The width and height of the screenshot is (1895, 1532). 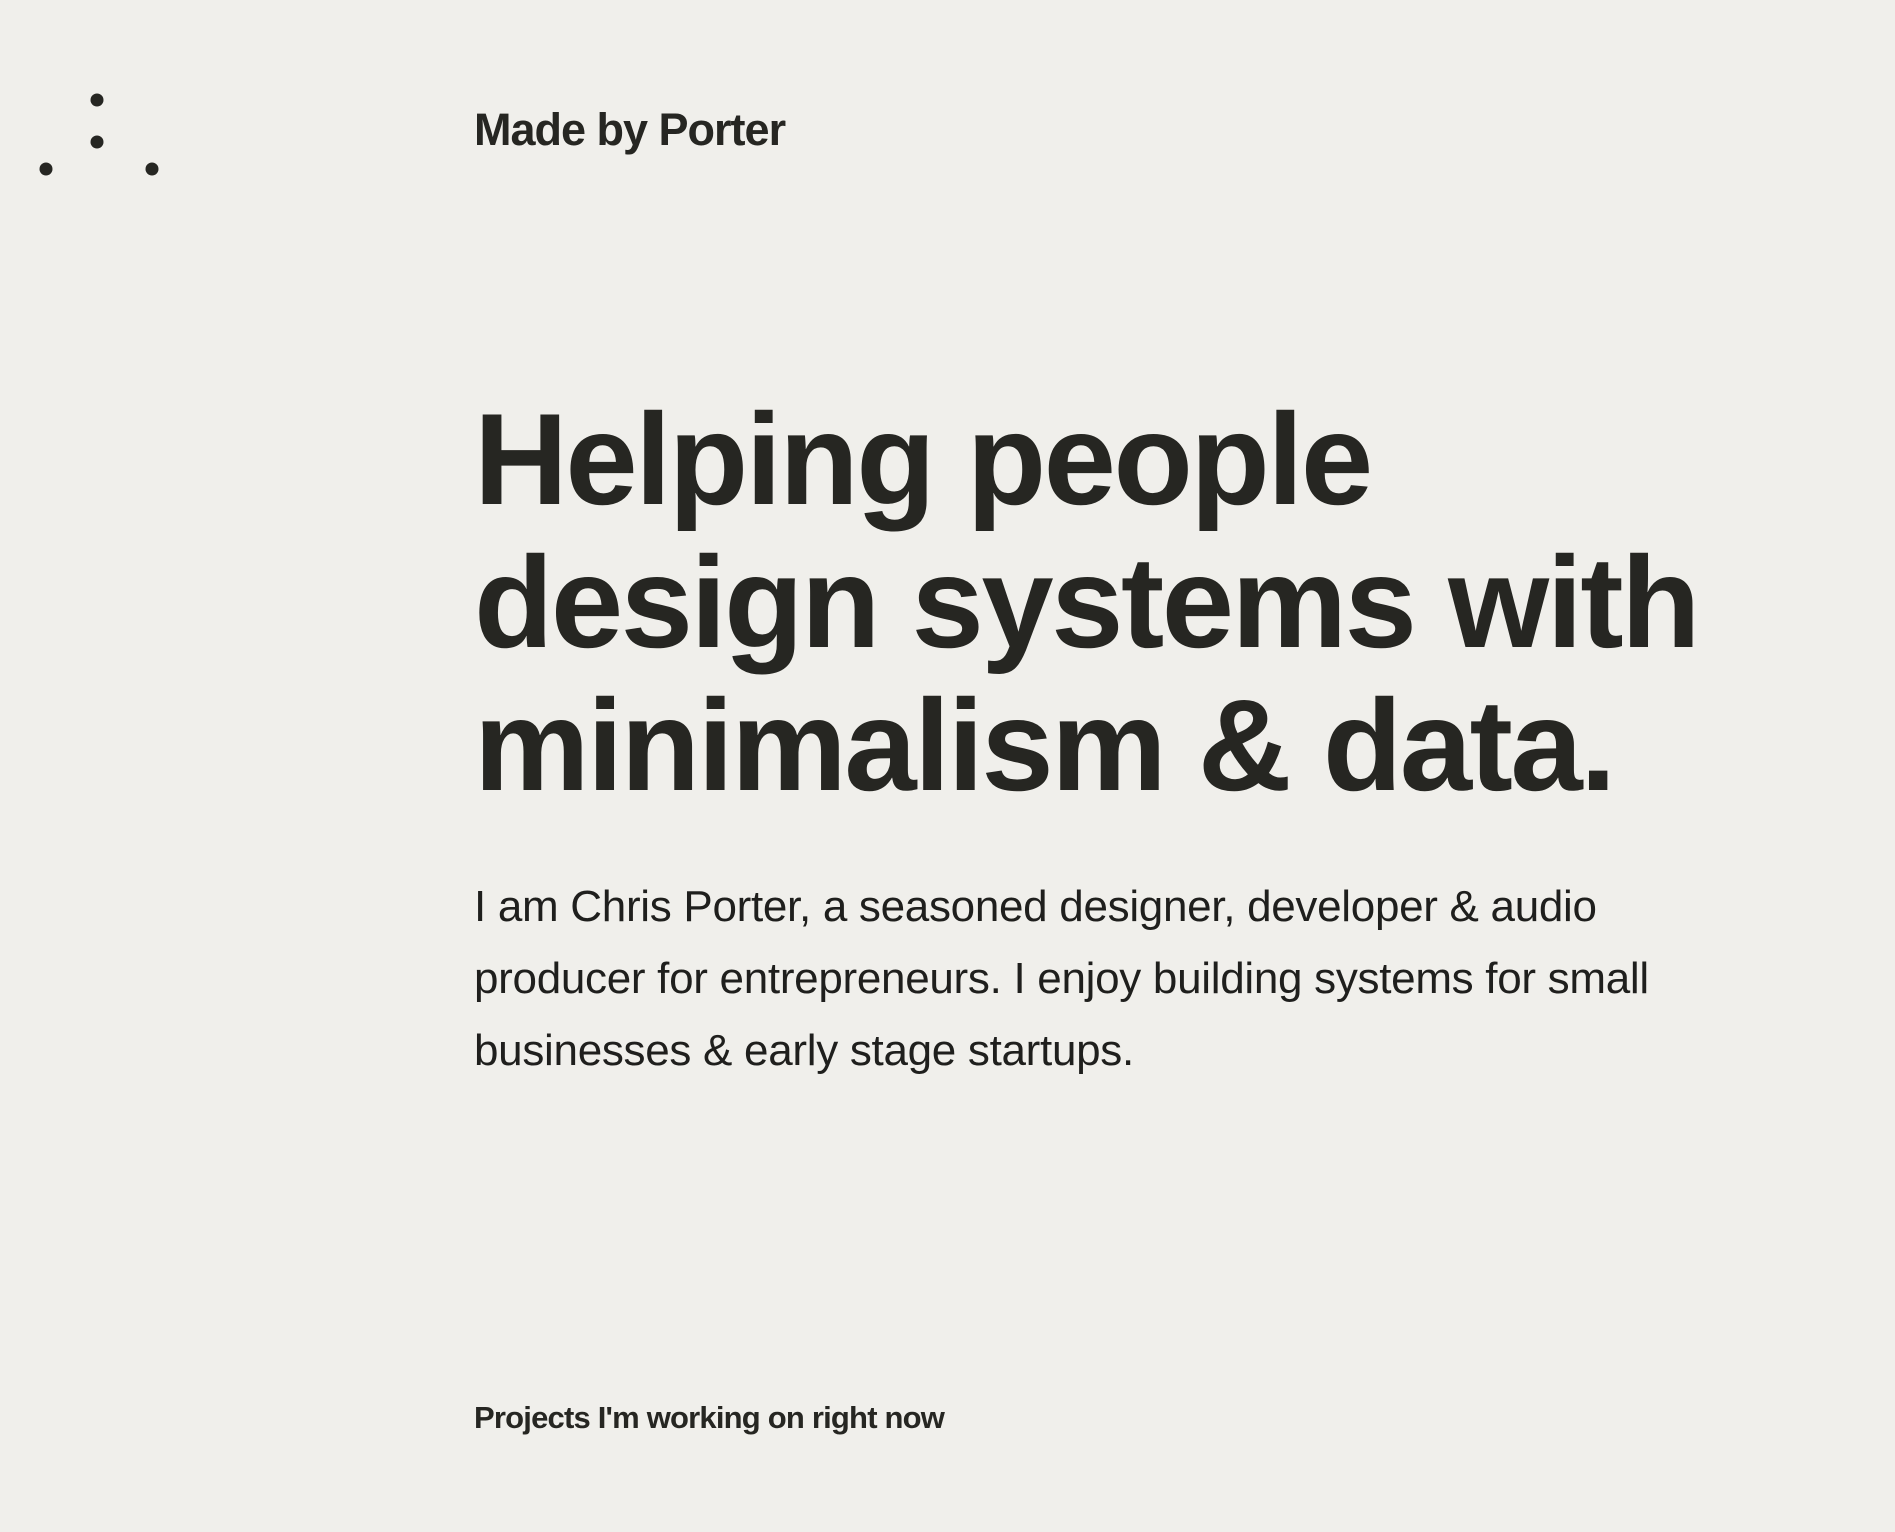 I want to click on dots-logo-icon, so click(x=99, y=134).